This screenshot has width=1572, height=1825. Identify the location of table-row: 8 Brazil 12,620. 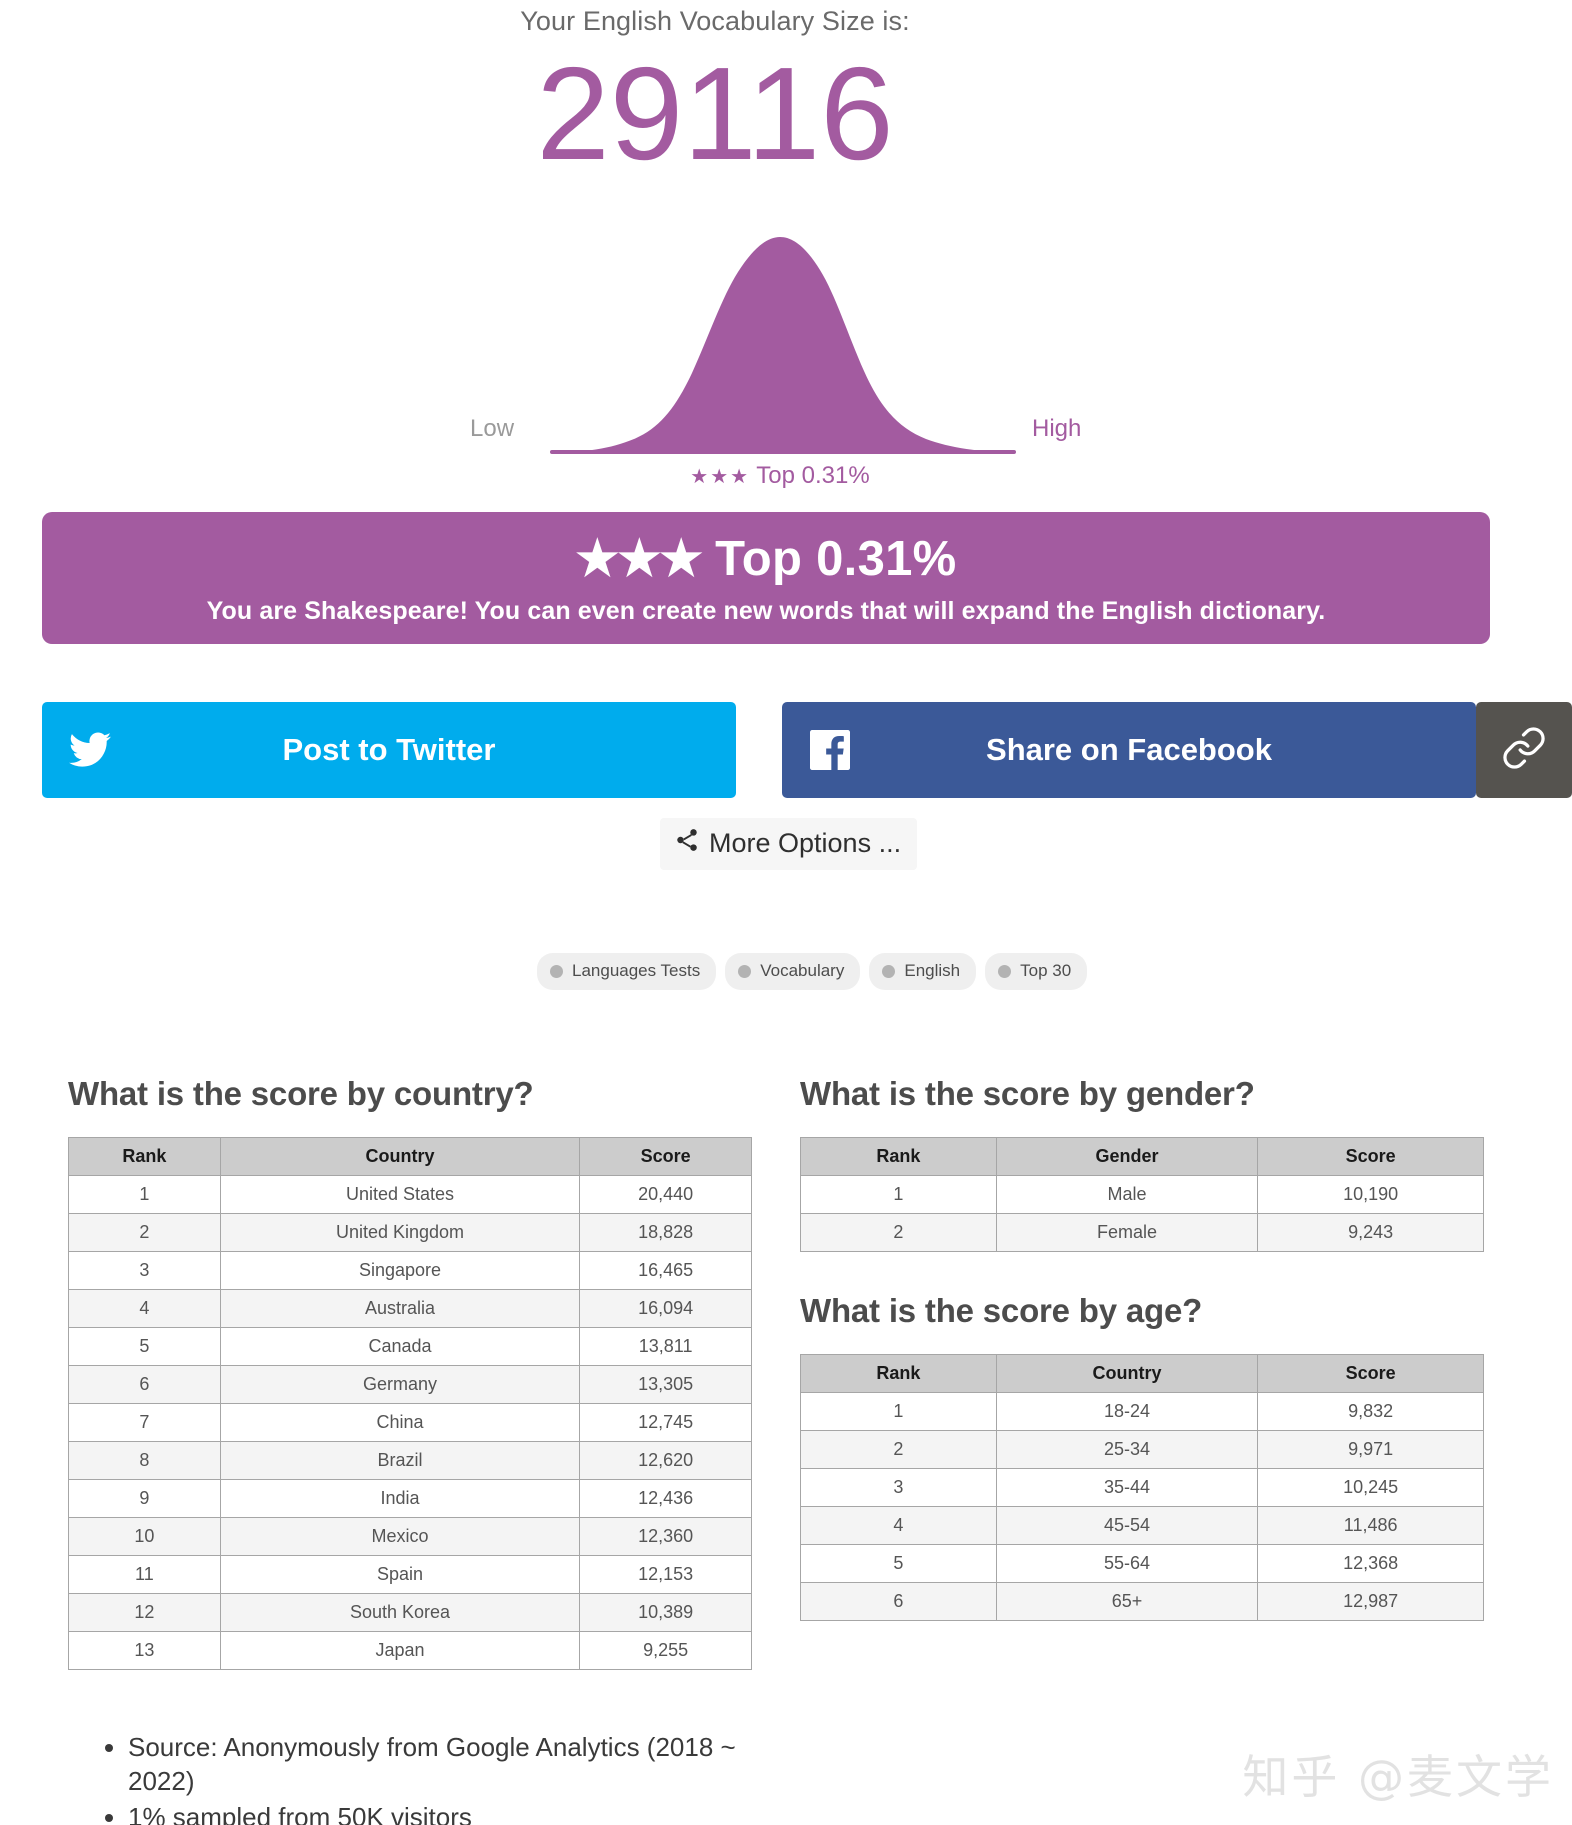
(410, 1460).